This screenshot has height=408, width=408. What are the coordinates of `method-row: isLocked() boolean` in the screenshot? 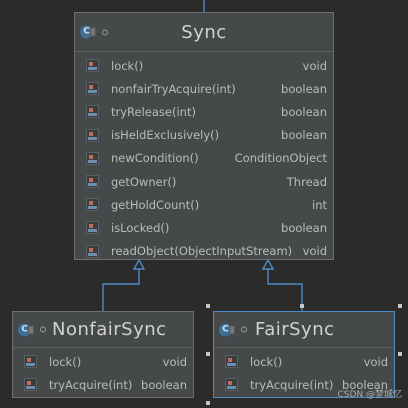 It's located at (204, 227).